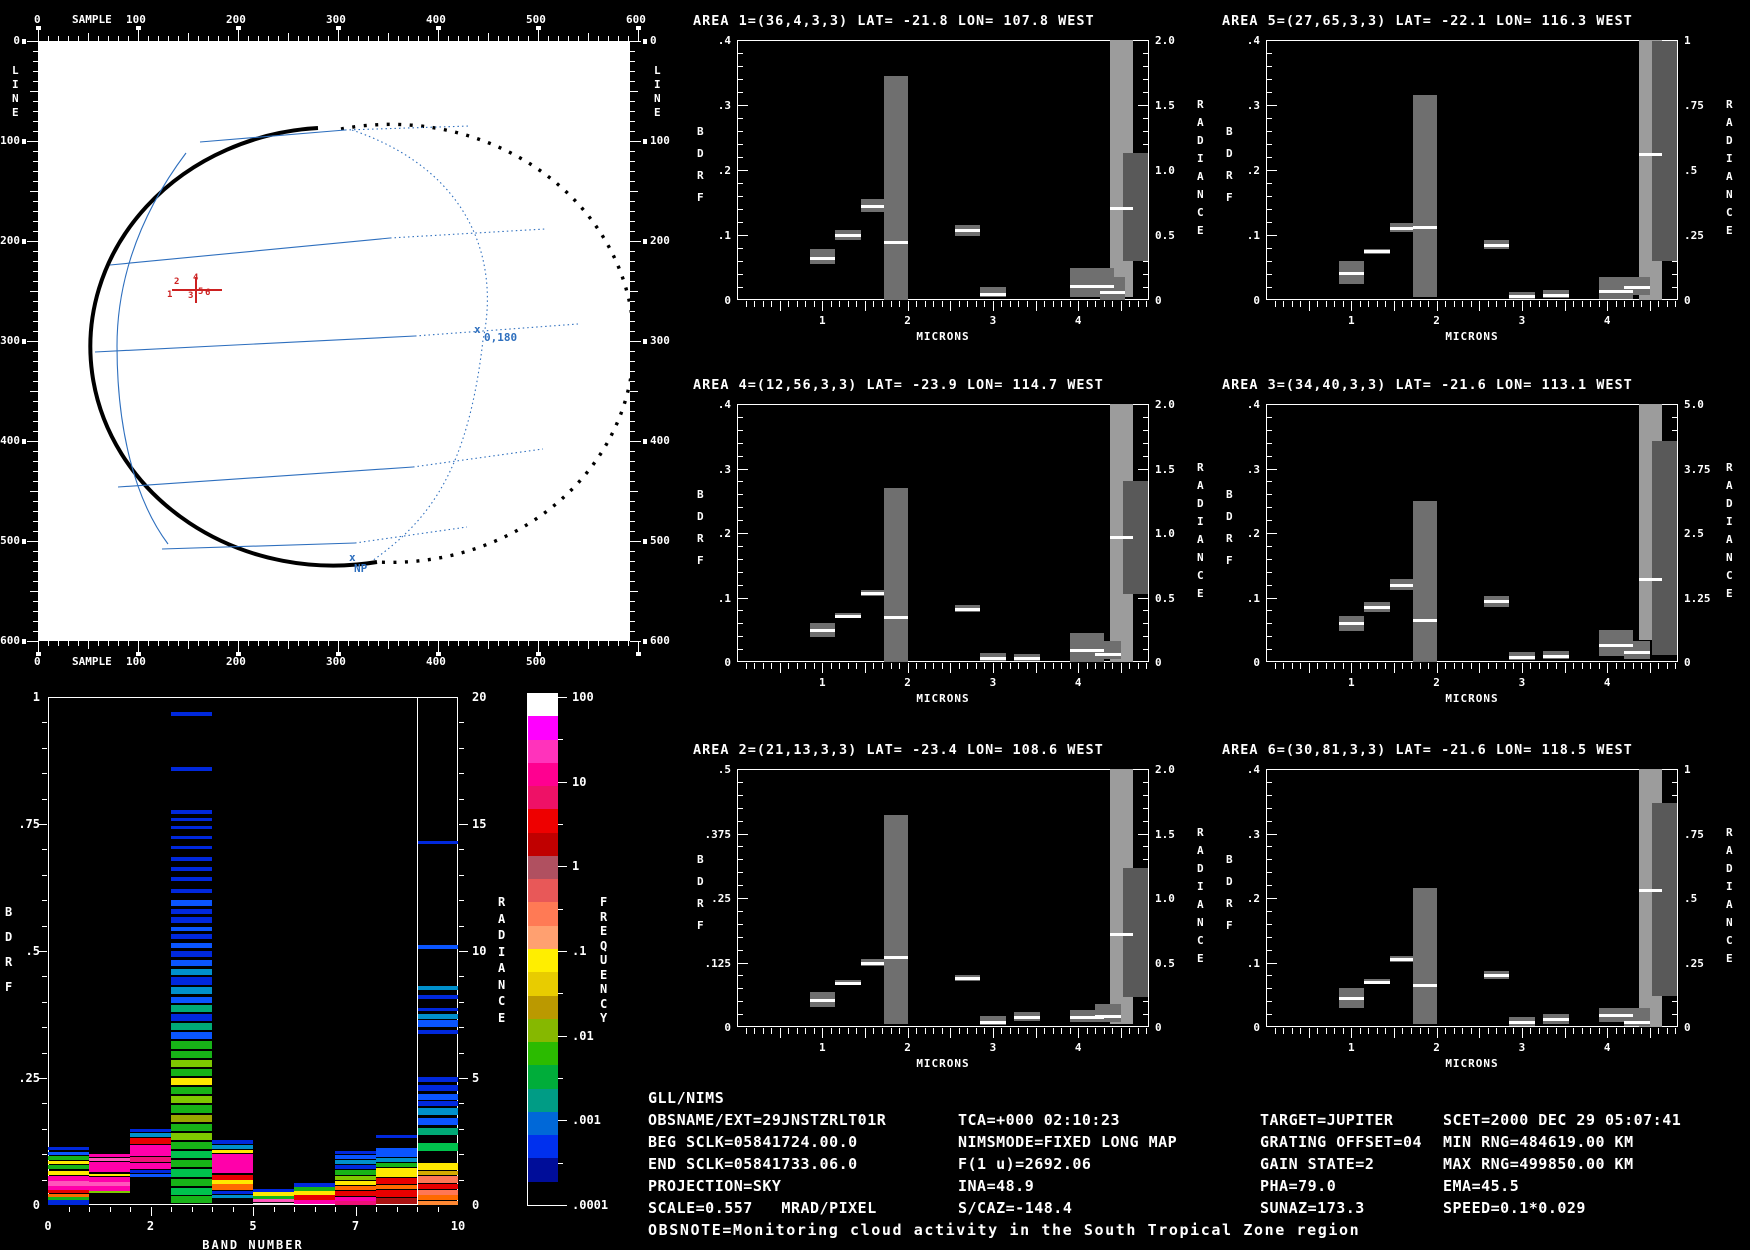  What do you see at coordinates (44, 1129) in the screenshot?
I see `histogram-left-tick` at bounding box center [44, 1129].